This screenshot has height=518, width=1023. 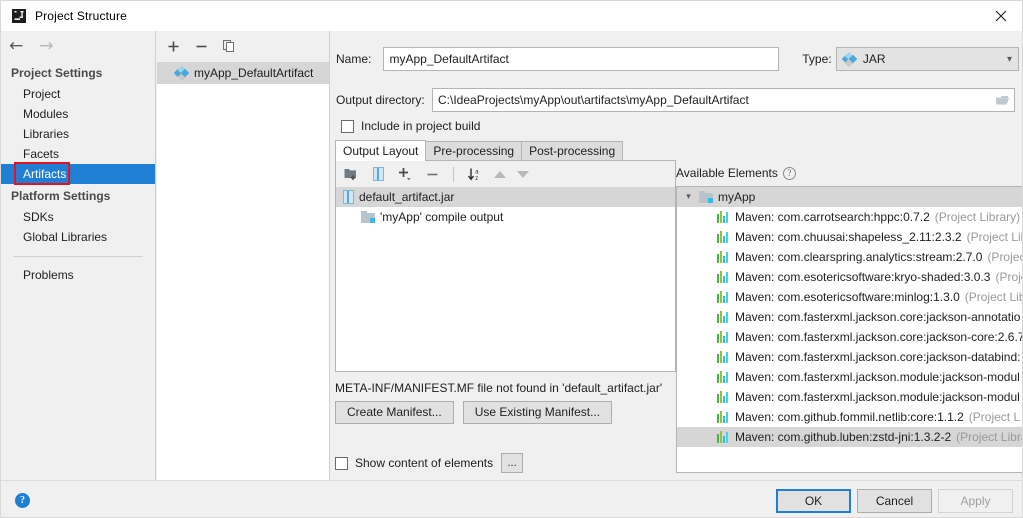 I want to click on library-scope: (Proje, so click(x=1008, y=277).